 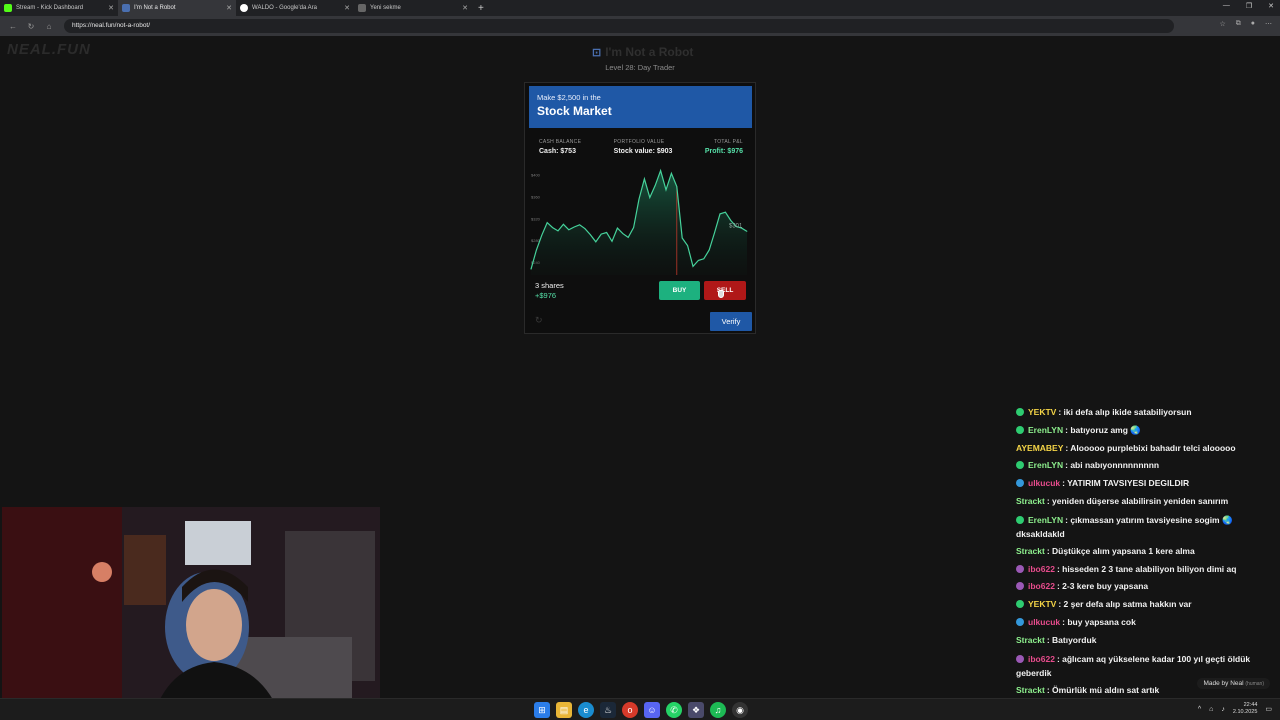 What do you see at coordinates (674, 710) in the screenshot?
I see `whatsapp-icon: ✆` at bounding box center [674, 710].